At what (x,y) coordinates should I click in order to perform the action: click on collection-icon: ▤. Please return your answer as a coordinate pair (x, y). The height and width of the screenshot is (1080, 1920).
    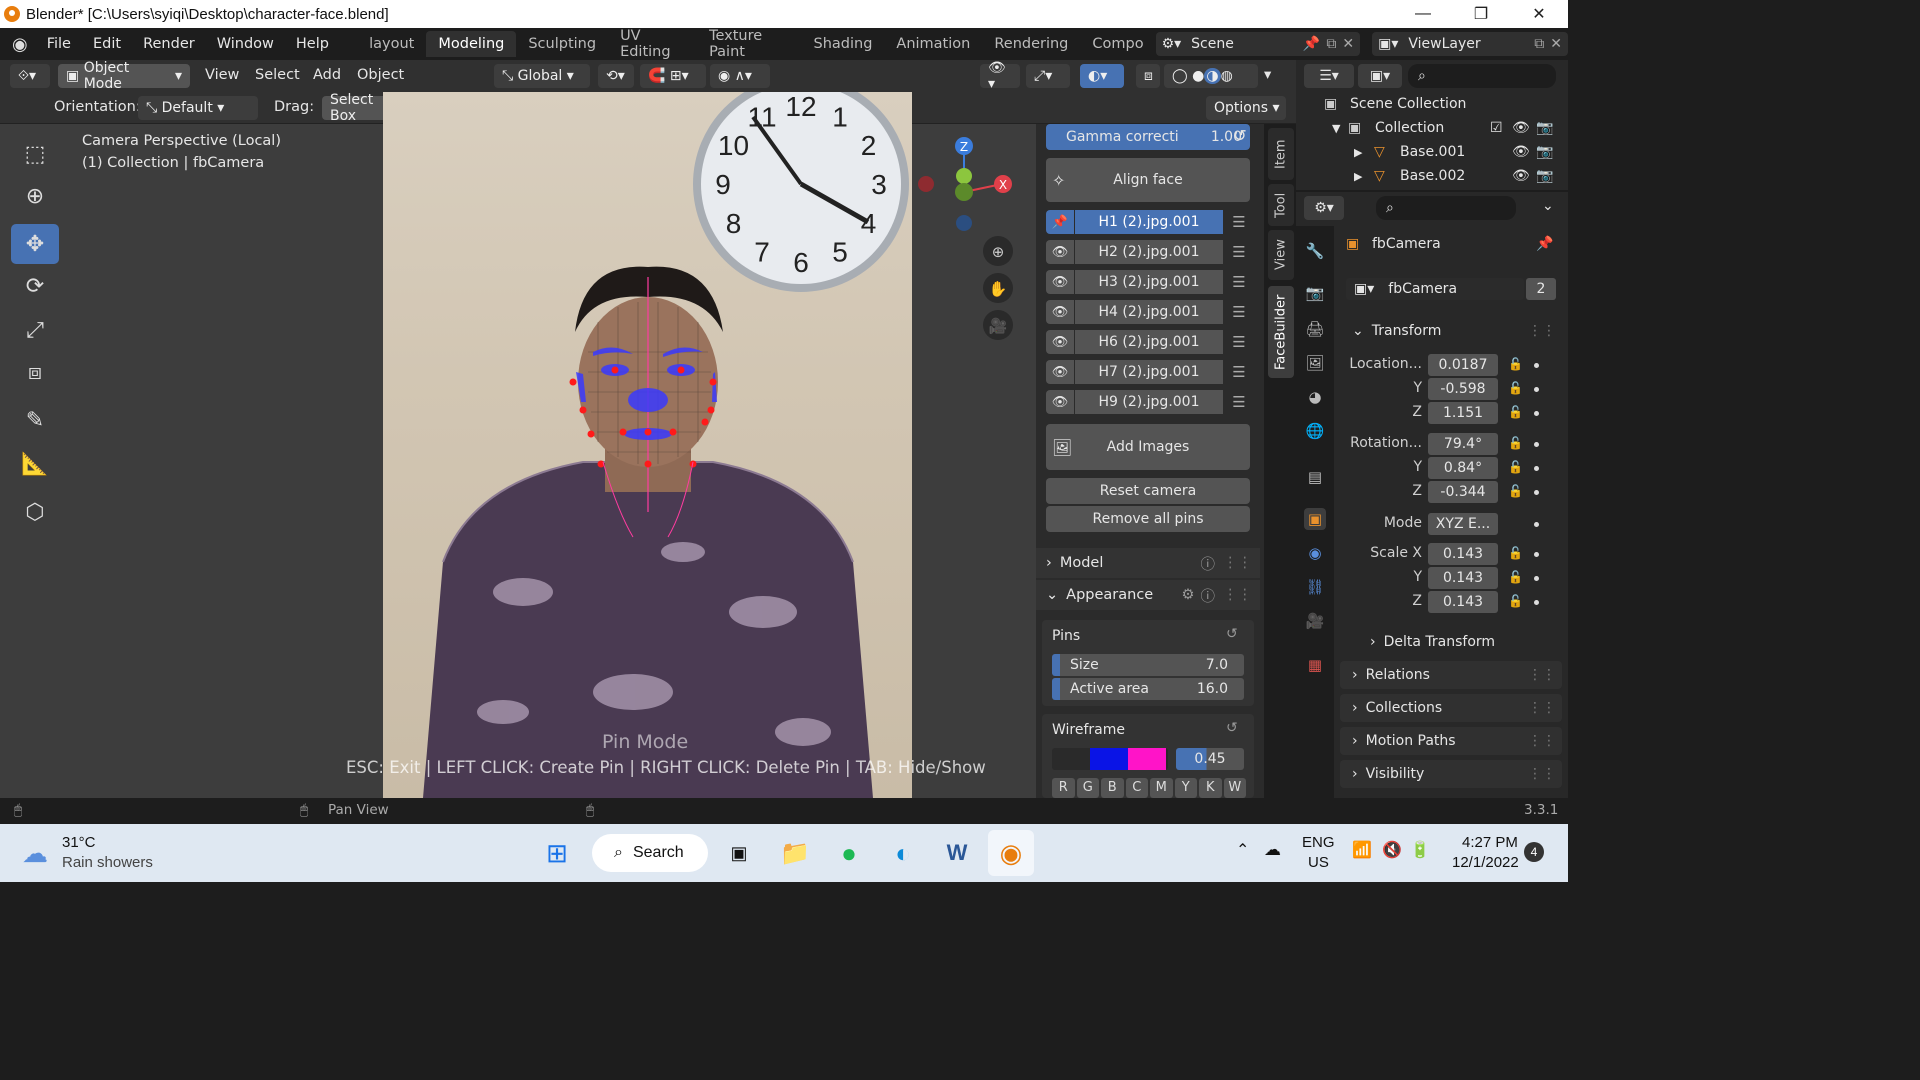
    Looking at the image, I should click on (1315, 477).